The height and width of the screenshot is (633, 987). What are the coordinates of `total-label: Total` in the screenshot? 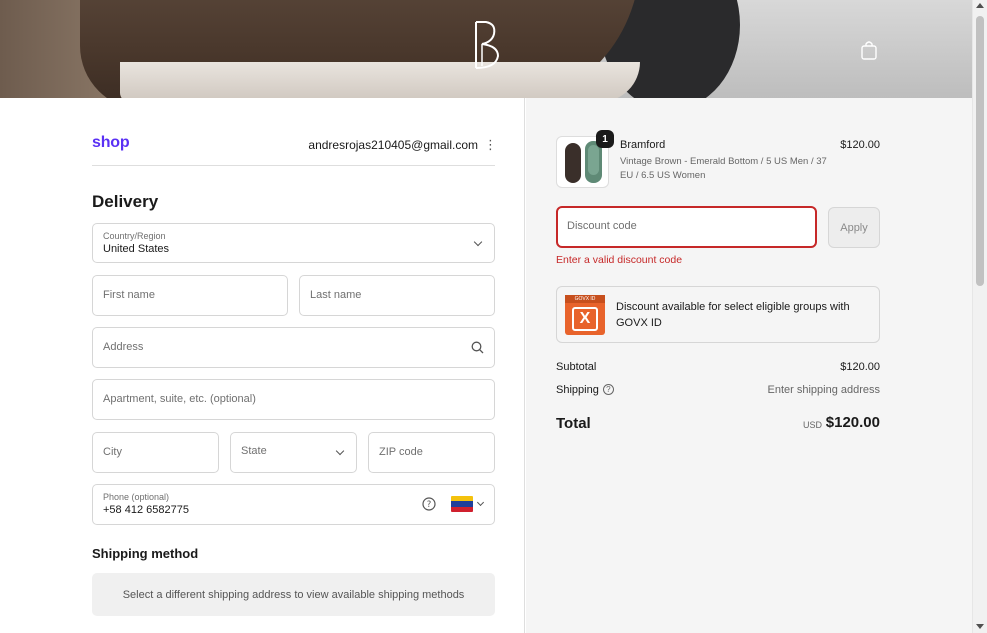 It's located at (573, 423).